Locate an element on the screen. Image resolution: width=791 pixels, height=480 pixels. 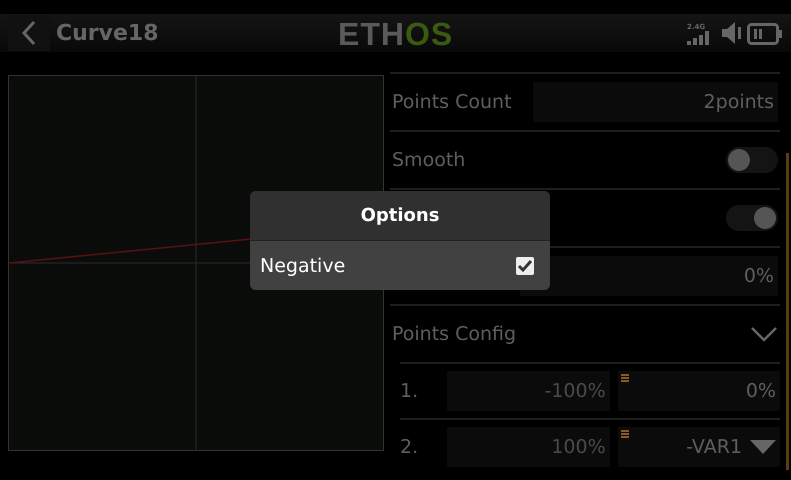
value-field: 2points is located at coordinates (655, 102).